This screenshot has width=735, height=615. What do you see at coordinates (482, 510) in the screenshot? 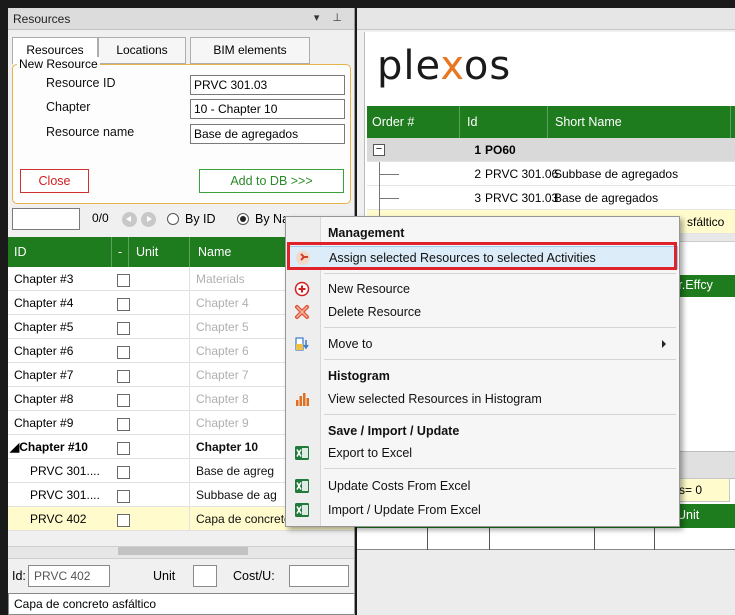
I see `menu-item-import-update: Import / Update From Excel` at bounding box center [482, 510].